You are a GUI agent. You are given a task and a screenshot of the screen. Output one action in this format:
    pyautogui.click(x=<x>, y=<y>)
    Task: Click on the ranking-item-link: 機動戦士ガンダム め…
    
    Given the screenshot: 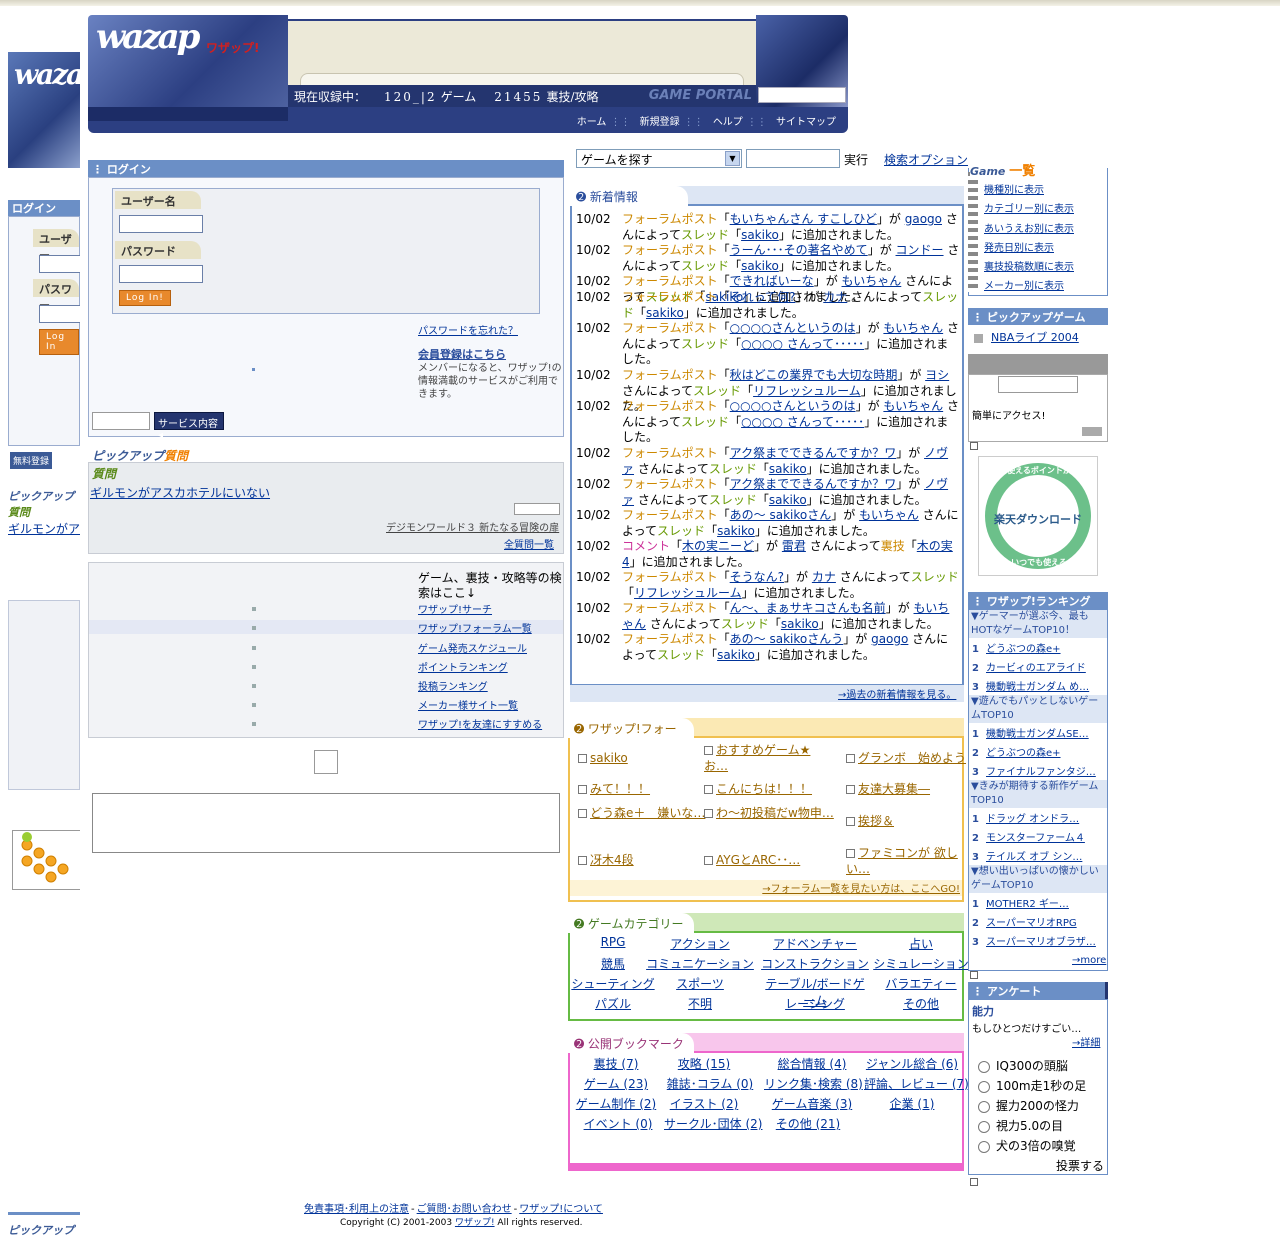 What is the action you would take?
    pyautogui.click(x=1037, y=687)
    